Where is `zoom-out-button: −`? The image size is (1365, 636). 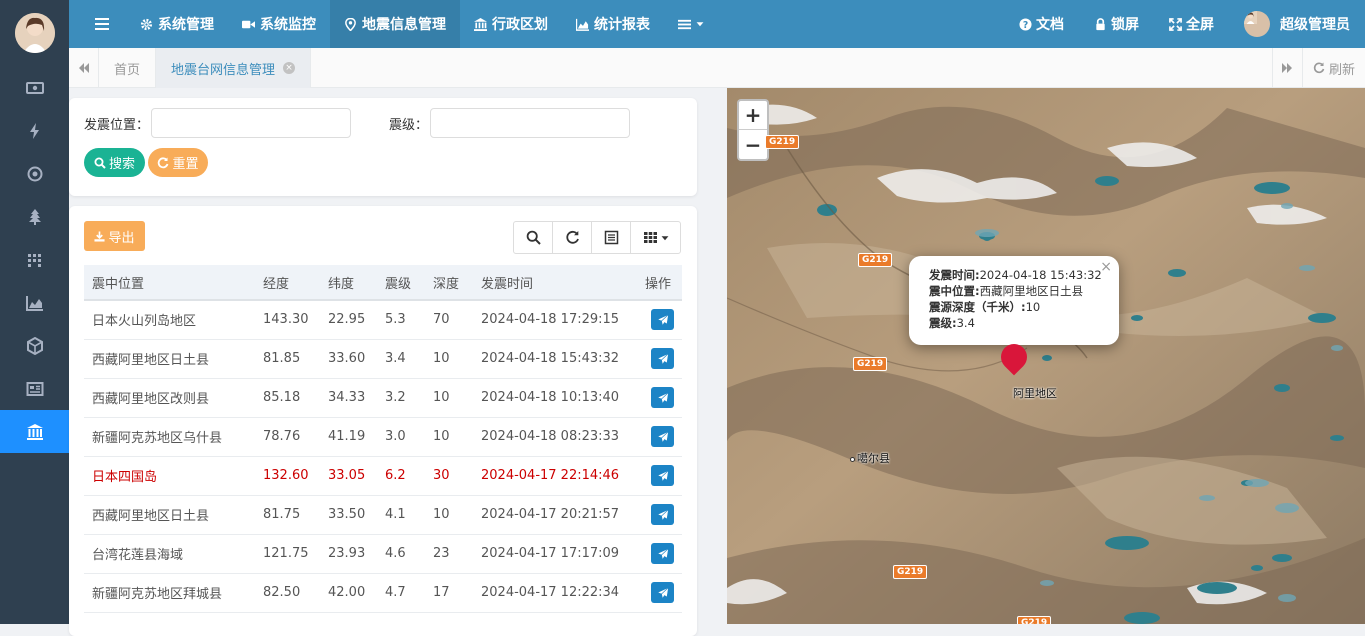
zoom-out-button: − is located at coordinates (753, 144).